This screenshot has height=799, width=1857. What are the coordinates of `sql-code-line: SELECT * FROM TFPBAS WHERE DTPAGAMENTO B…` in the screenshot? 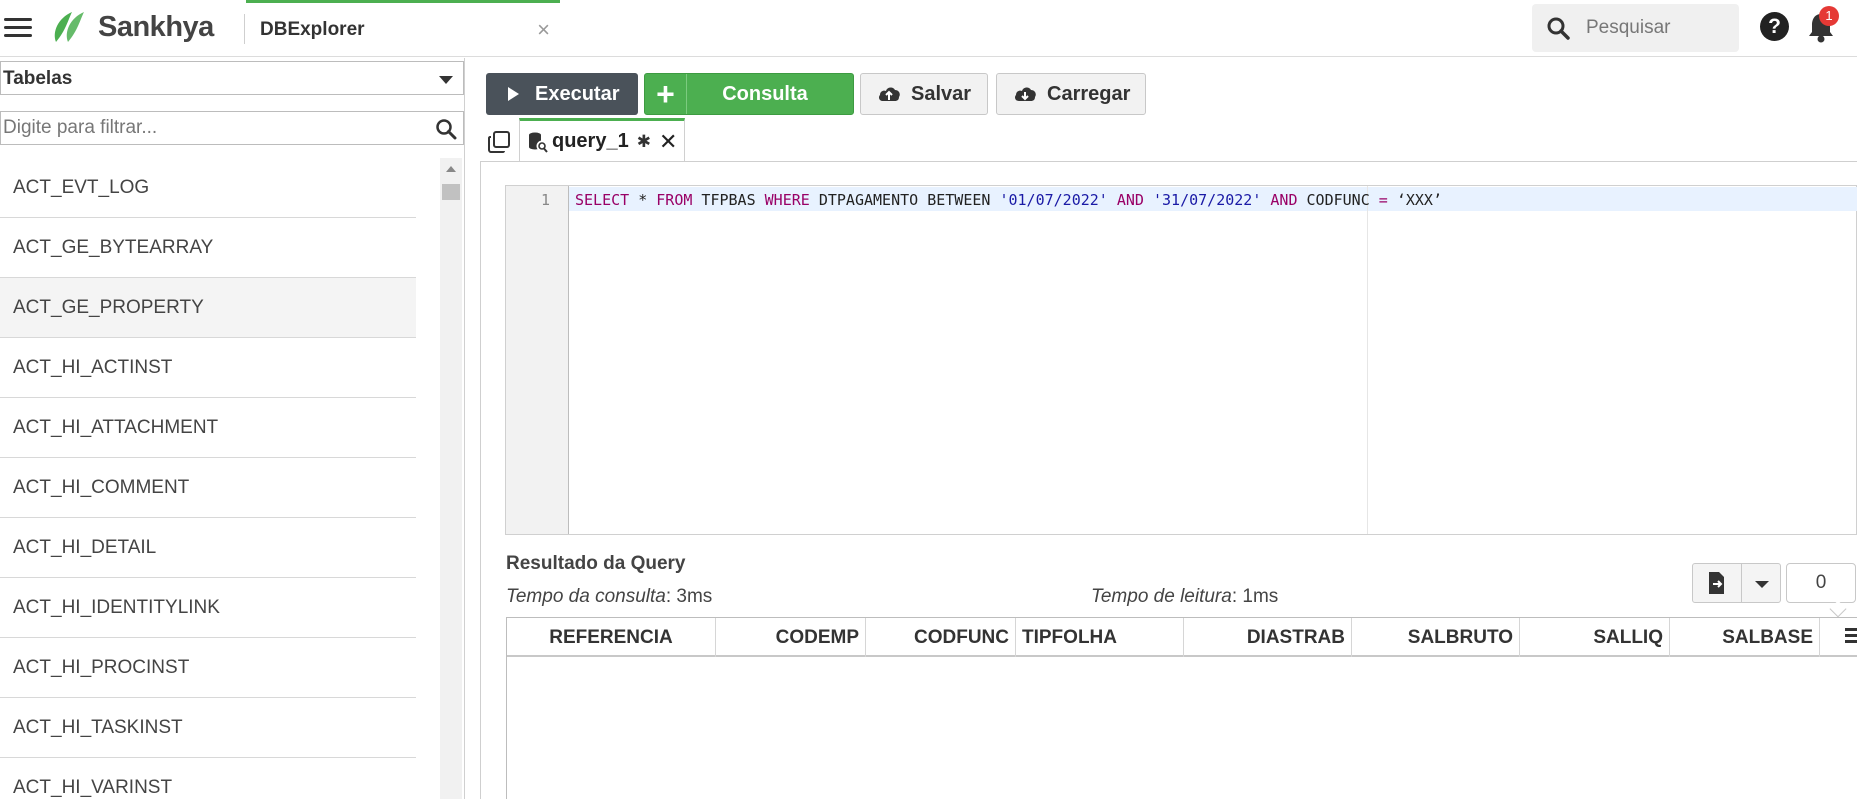 It's located at (1008, 200).